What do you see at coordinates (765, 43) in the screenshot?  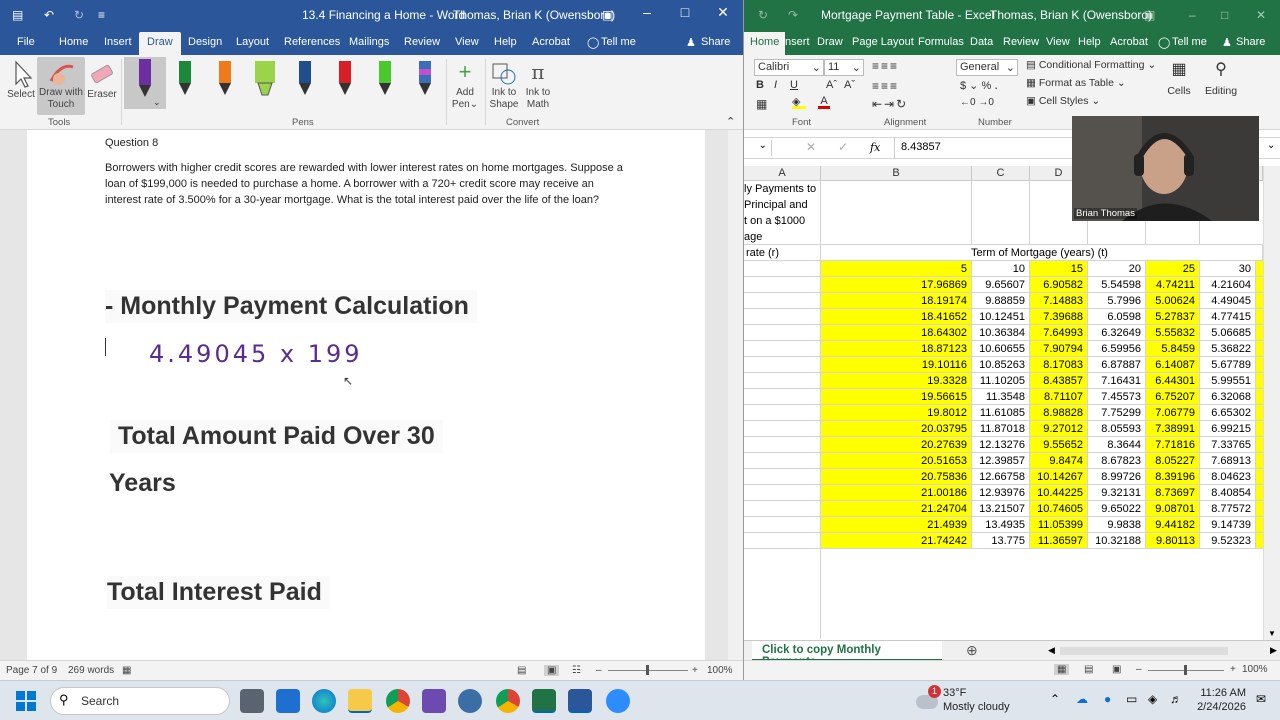 I see `excel-tab-home: Home` at bounding box center [765, 43].